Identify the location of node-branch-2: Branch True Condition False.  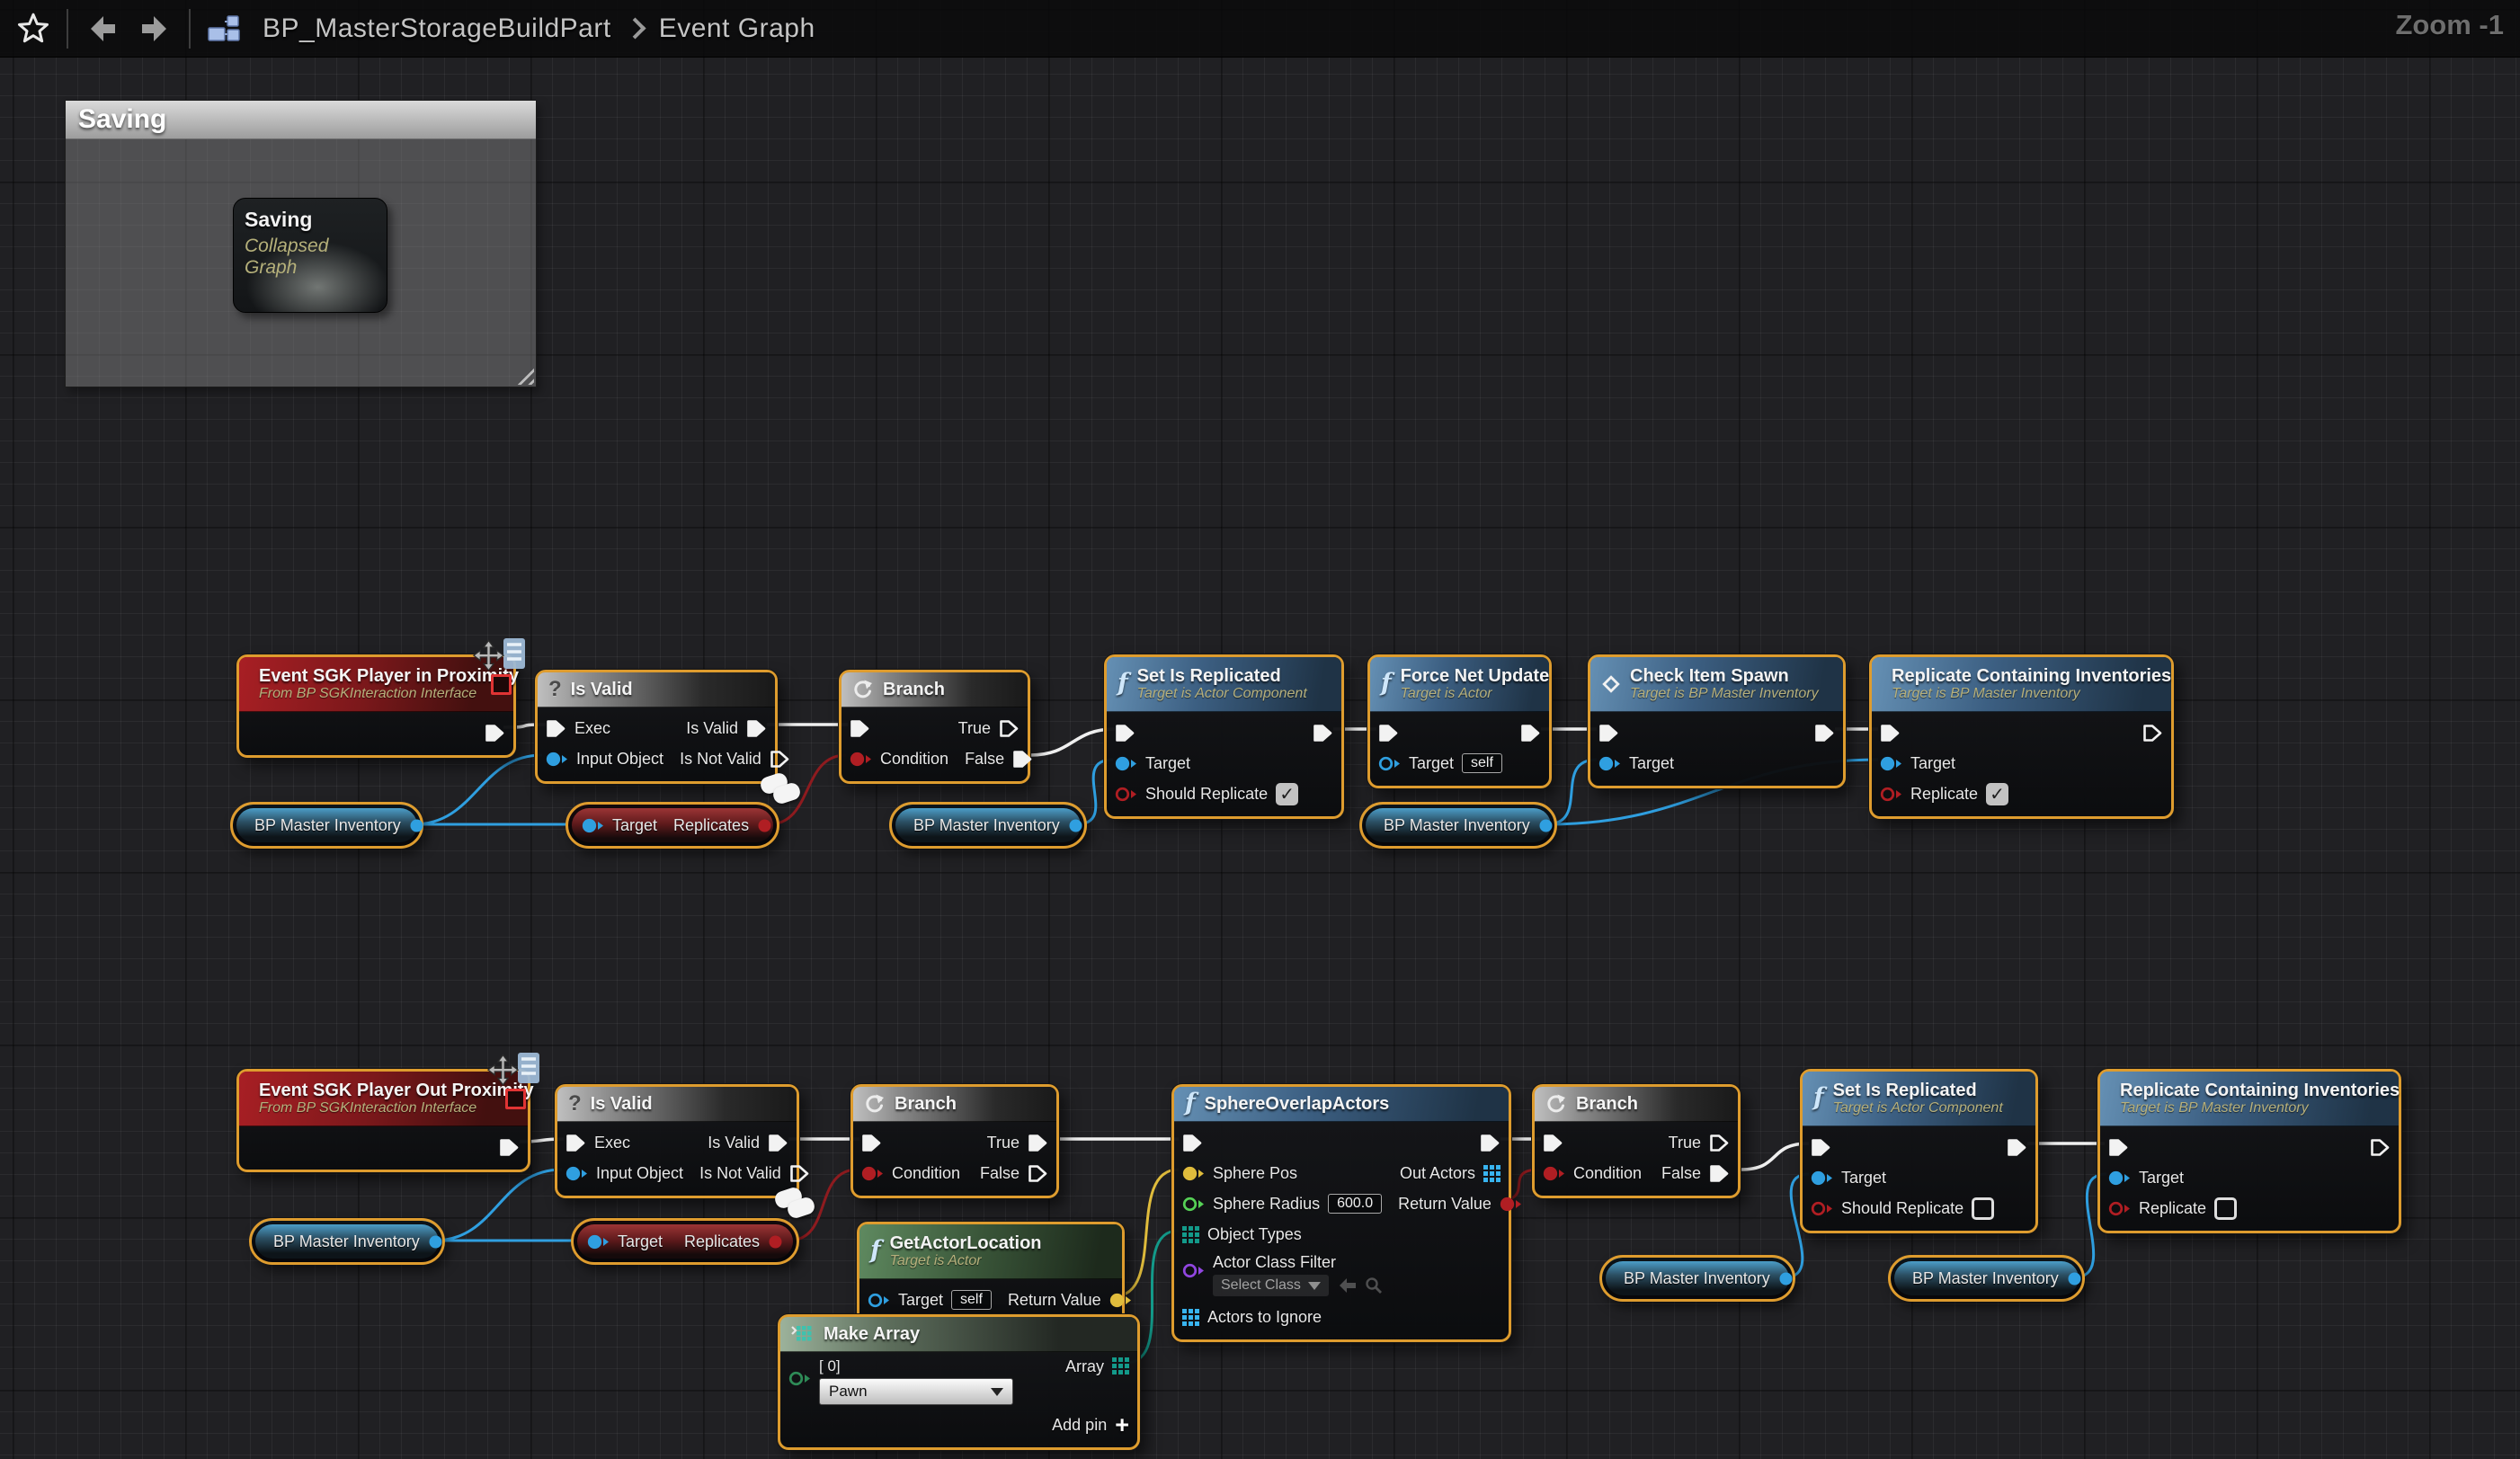
(954, 1141).